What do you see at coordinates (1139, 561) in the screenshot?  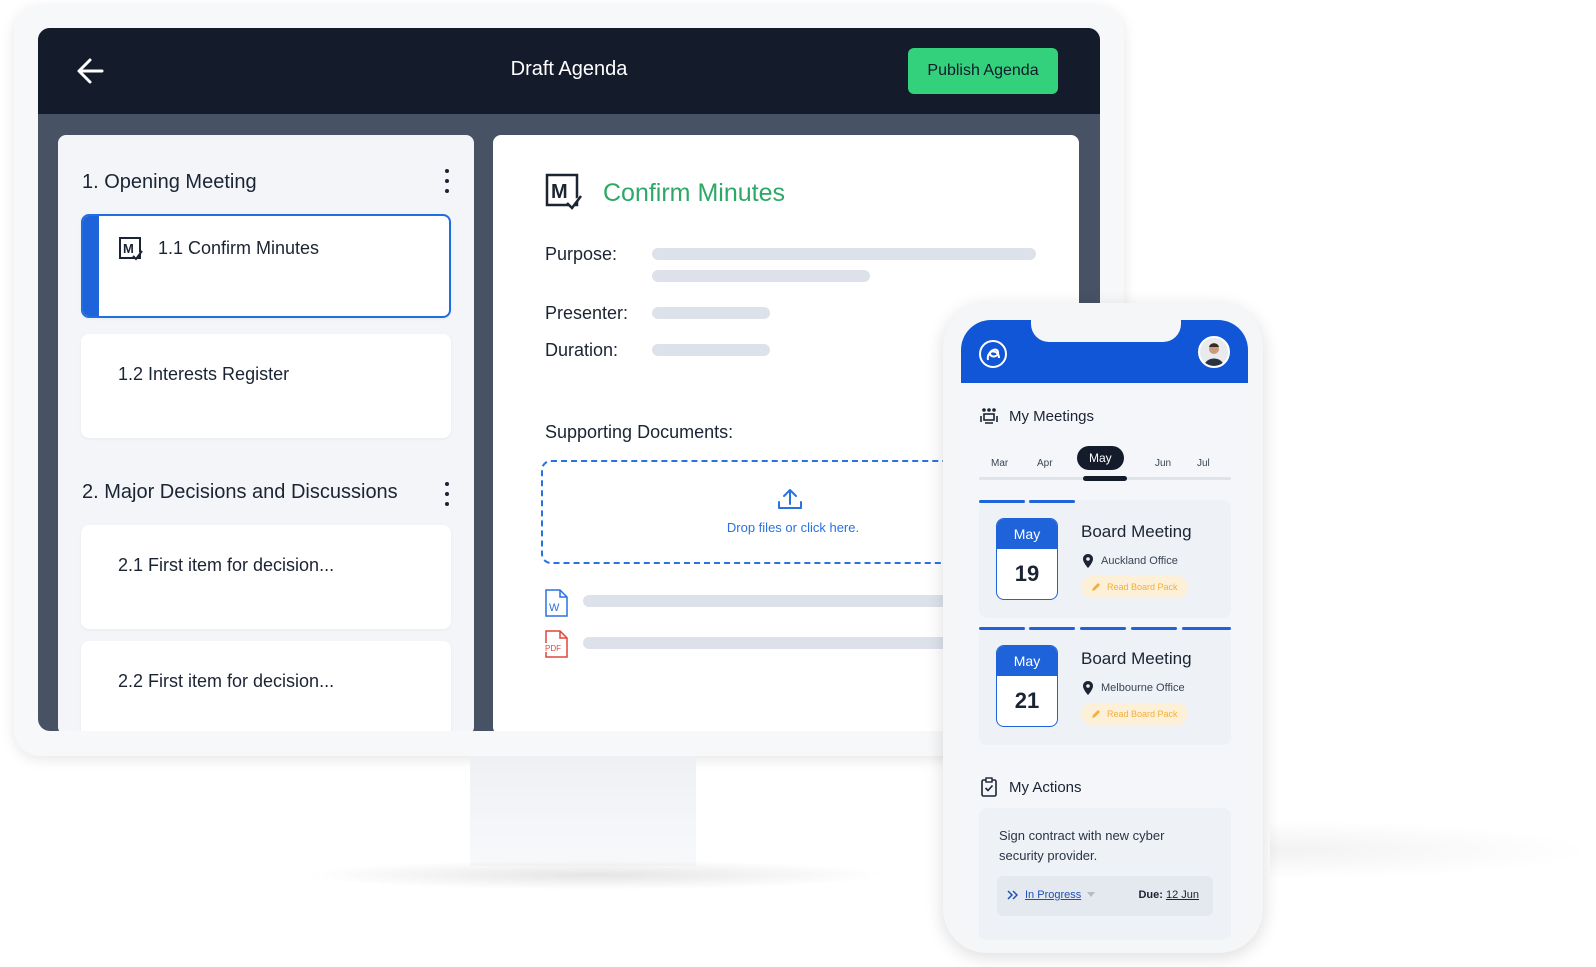 I see `location-label: Auckland Office` at bounding box center [1139, 561].